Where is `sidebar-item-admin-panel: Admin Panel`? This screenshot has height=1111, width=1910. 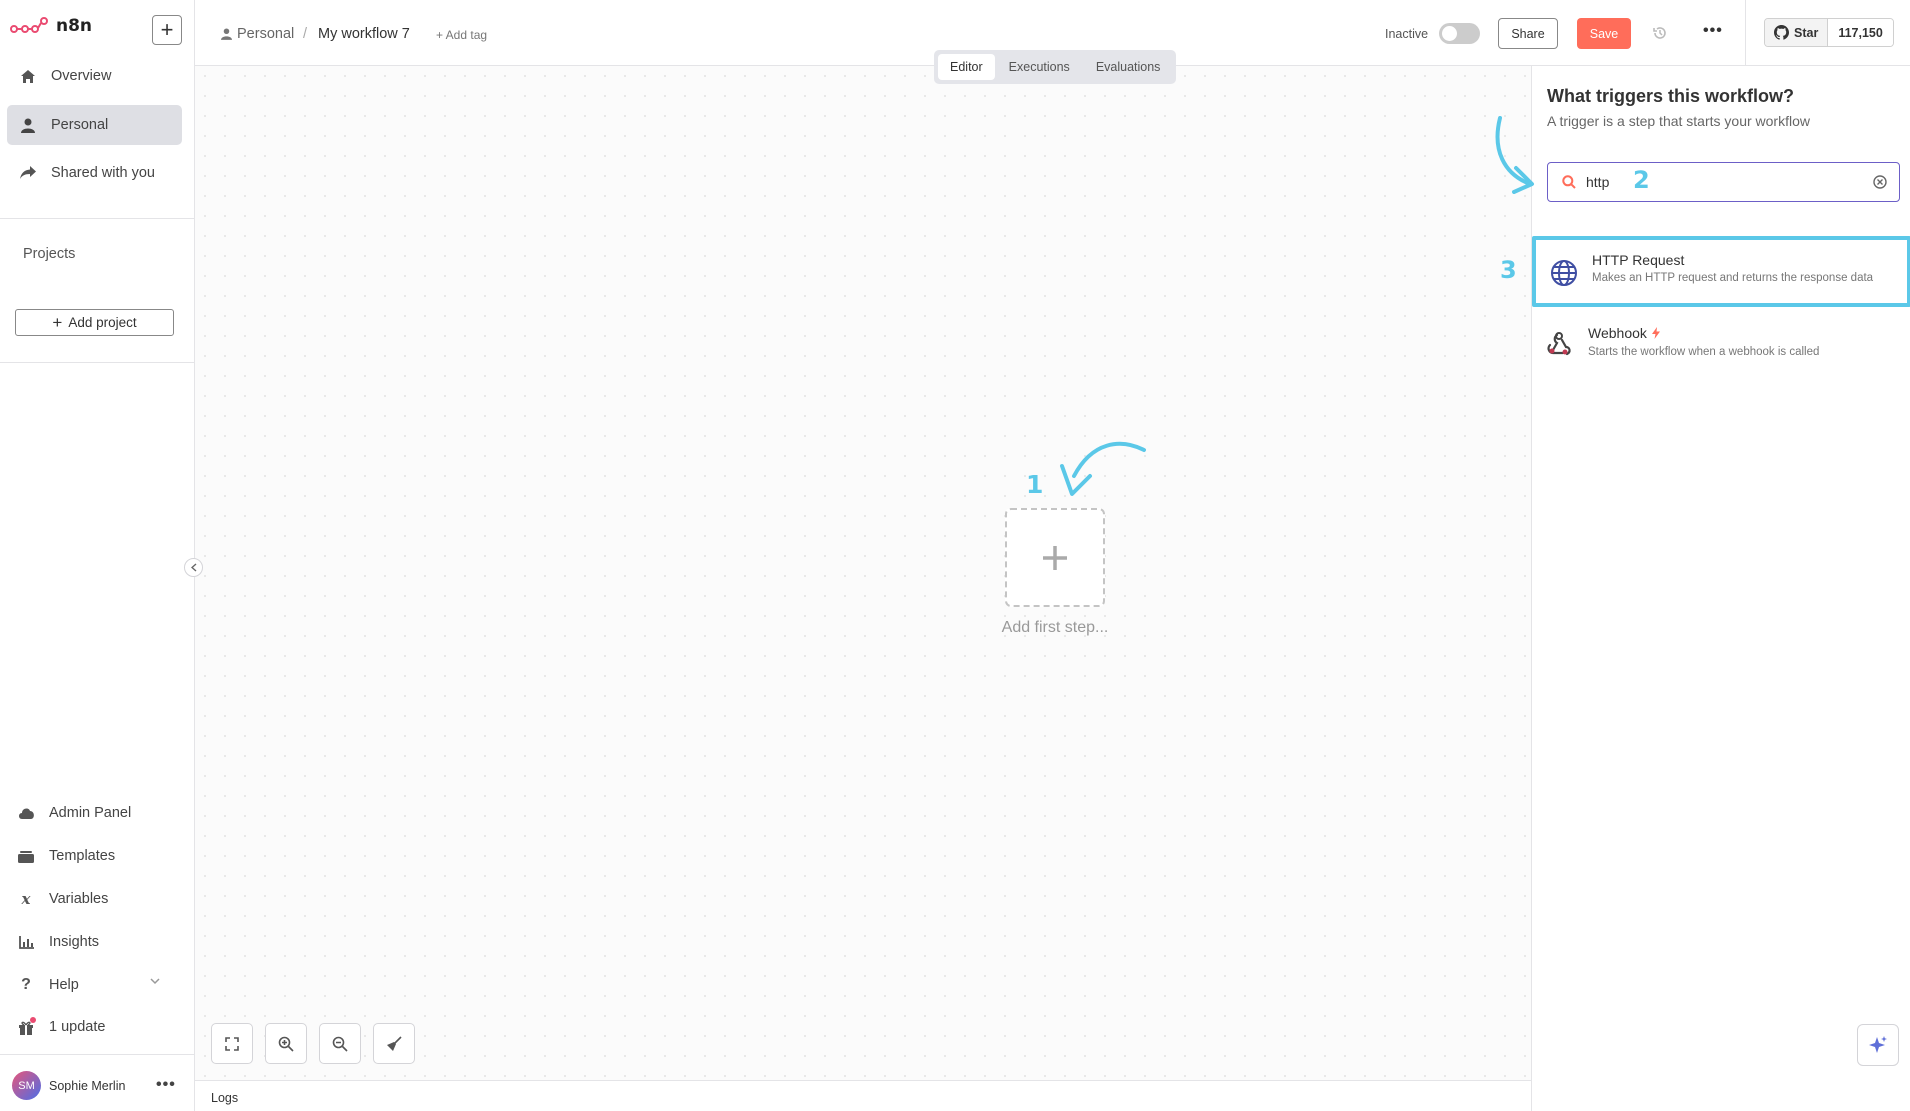 sidebar-item-admin-panel: Admin Panel is located at coordinates (92, 813).